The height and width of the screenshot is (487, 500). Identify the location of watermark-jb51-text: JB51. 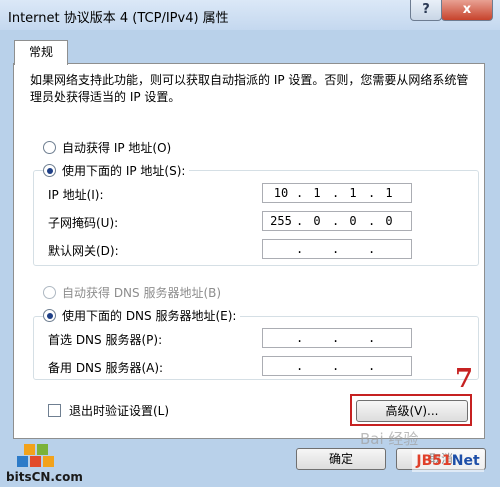
(434, 461).